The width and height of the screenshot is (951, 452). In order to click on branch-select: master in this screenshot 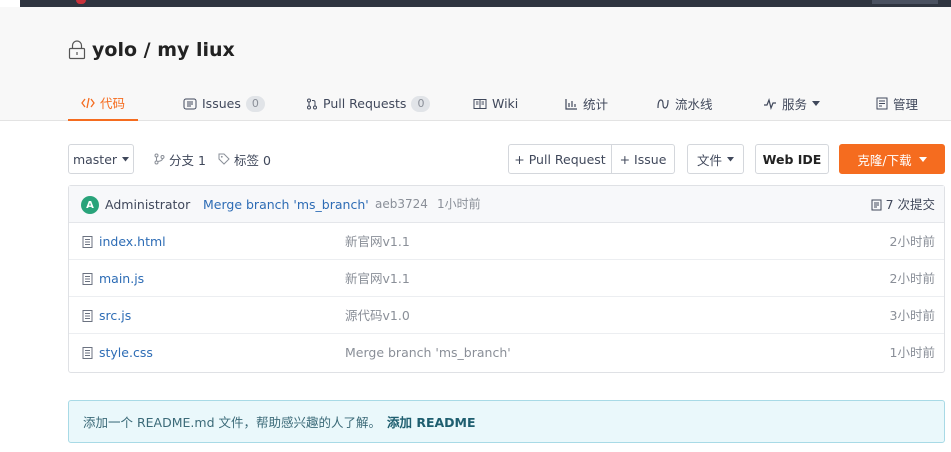, I will do `click(101, 159)`.